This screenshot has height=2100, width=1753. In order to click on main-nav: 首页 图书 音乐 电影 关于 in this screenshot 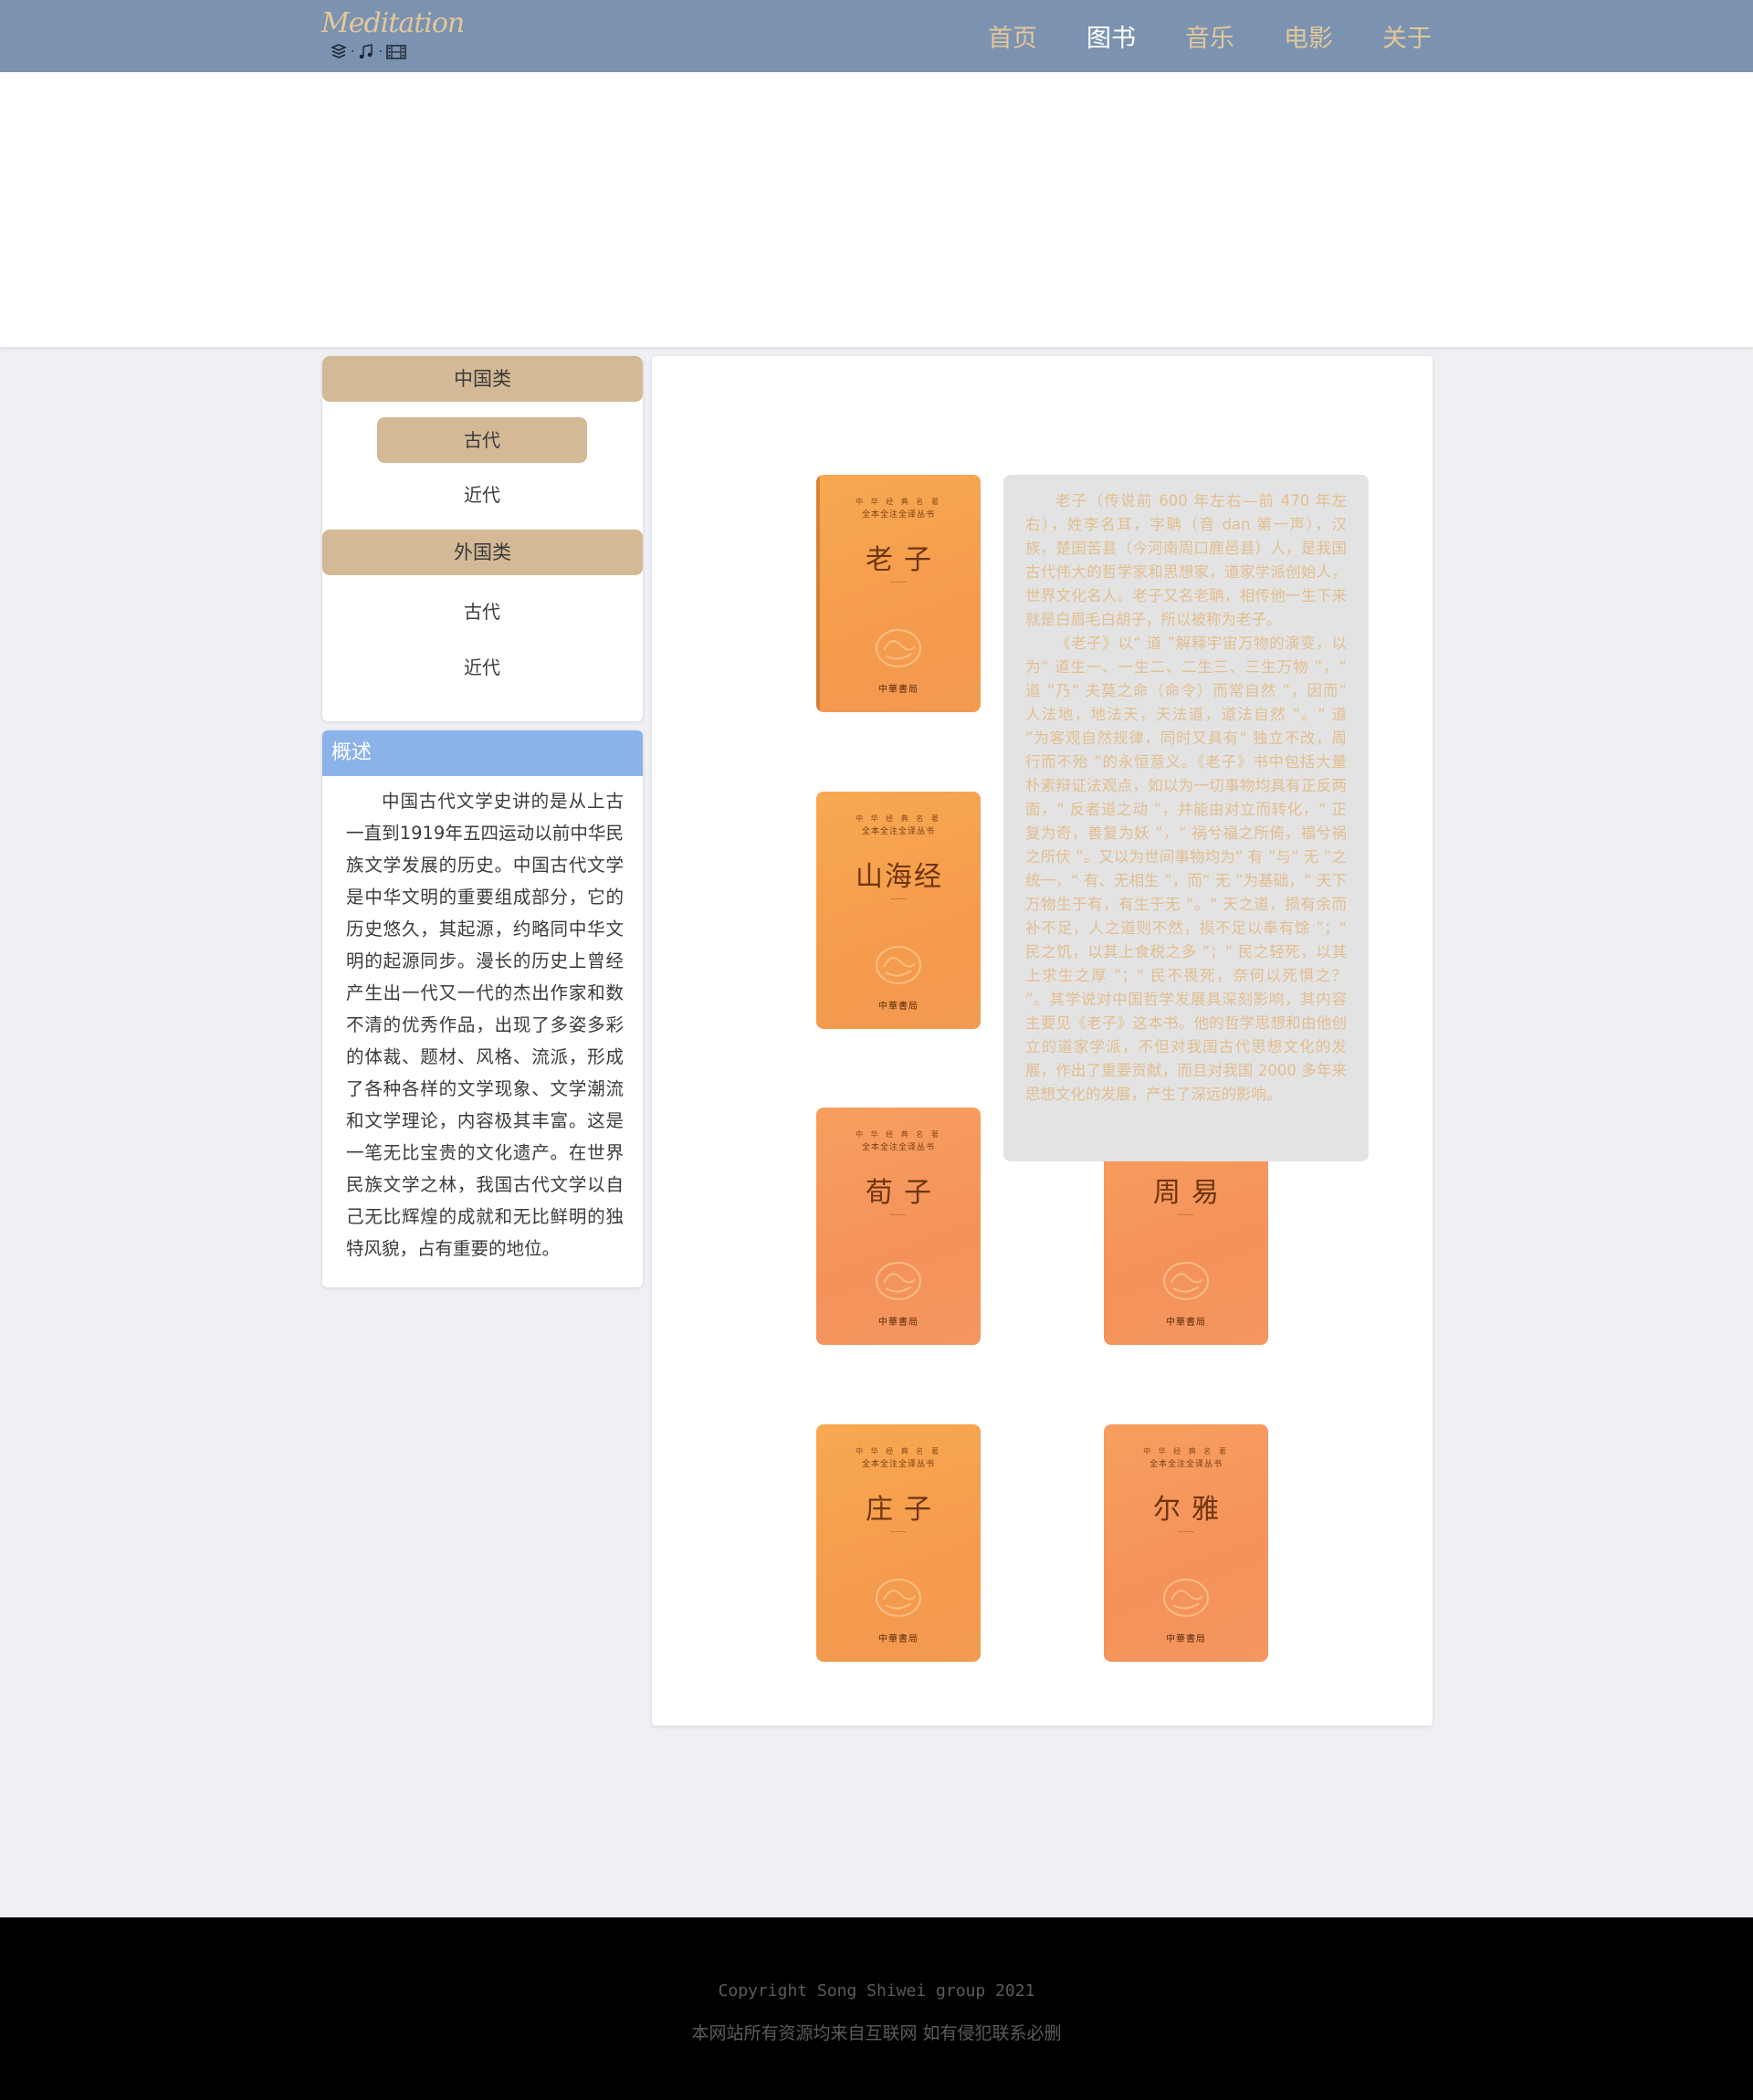, I will do `click(1210, 36)`.